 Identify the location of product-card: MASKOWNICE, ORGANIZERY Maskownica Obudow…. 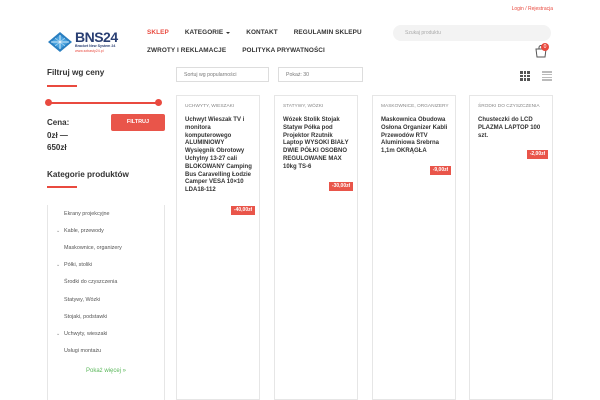
(414, 247).